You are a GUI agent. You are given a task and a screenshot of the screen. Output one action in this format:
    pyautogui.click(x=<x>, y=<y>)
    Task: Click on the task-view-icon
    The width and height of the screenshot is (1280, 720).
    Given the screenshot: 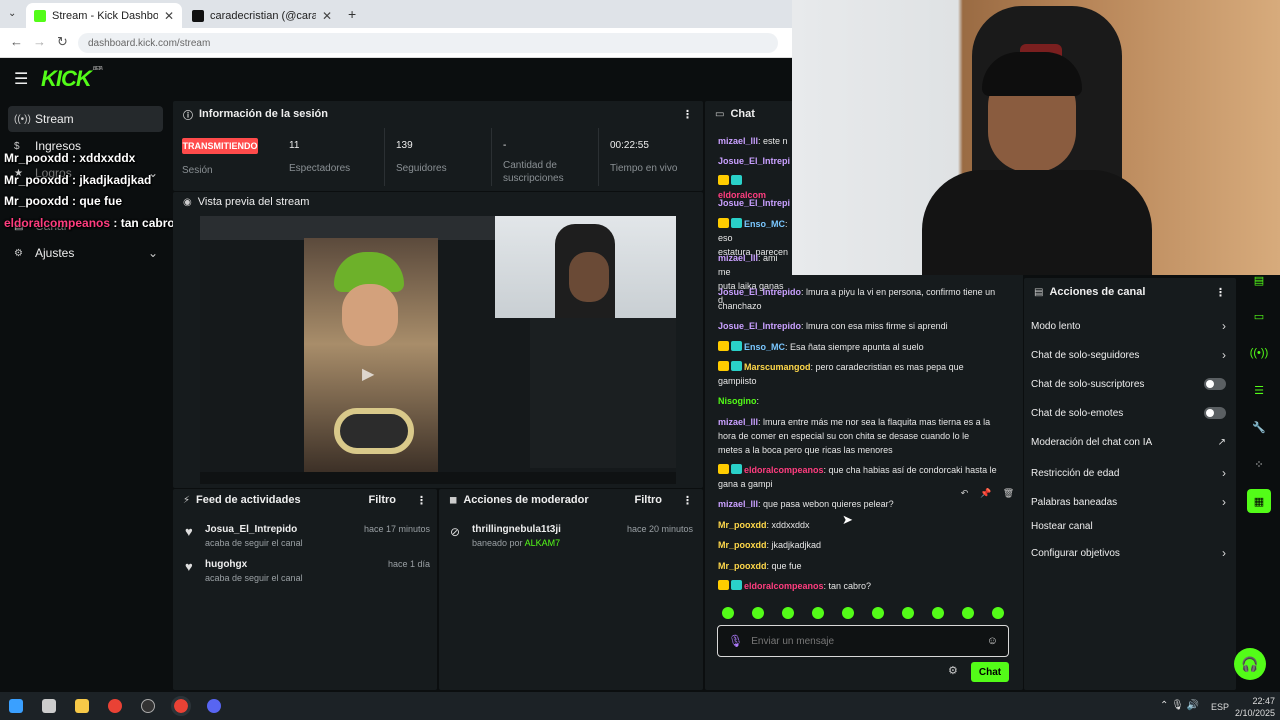 What is the action you would take?
    pyautogui.click(x=49, y=706)
    